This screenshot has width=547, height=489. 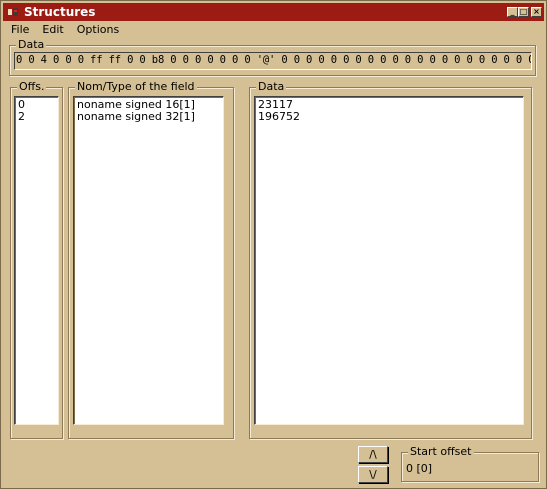 I want to click on menu-bar: File Edit Options, so click(x=63, y=29).